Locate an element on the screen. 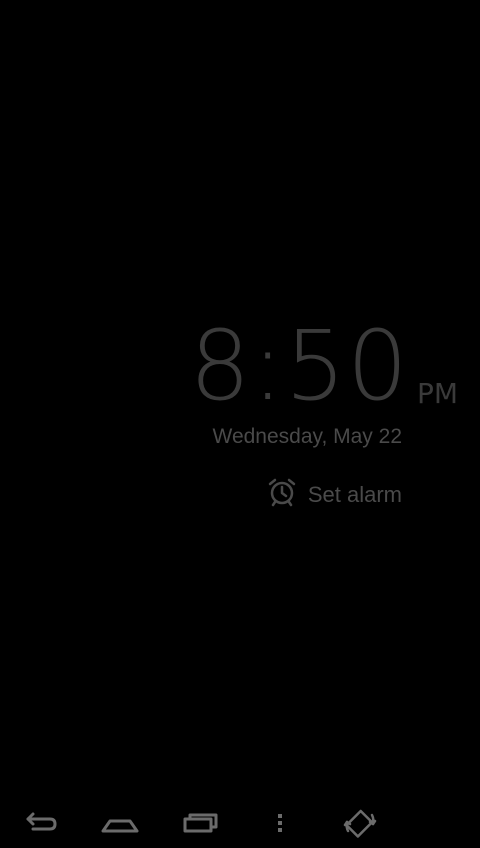  overflow-menu-icon is located at coordinates (280, 825).